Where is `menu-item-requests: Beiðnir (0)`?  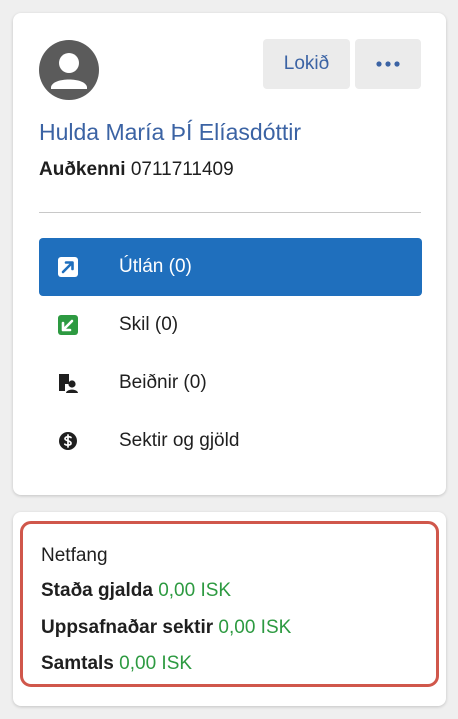 menu-item-requests: Beiðnir (0) is located at coordinates (230, 383).